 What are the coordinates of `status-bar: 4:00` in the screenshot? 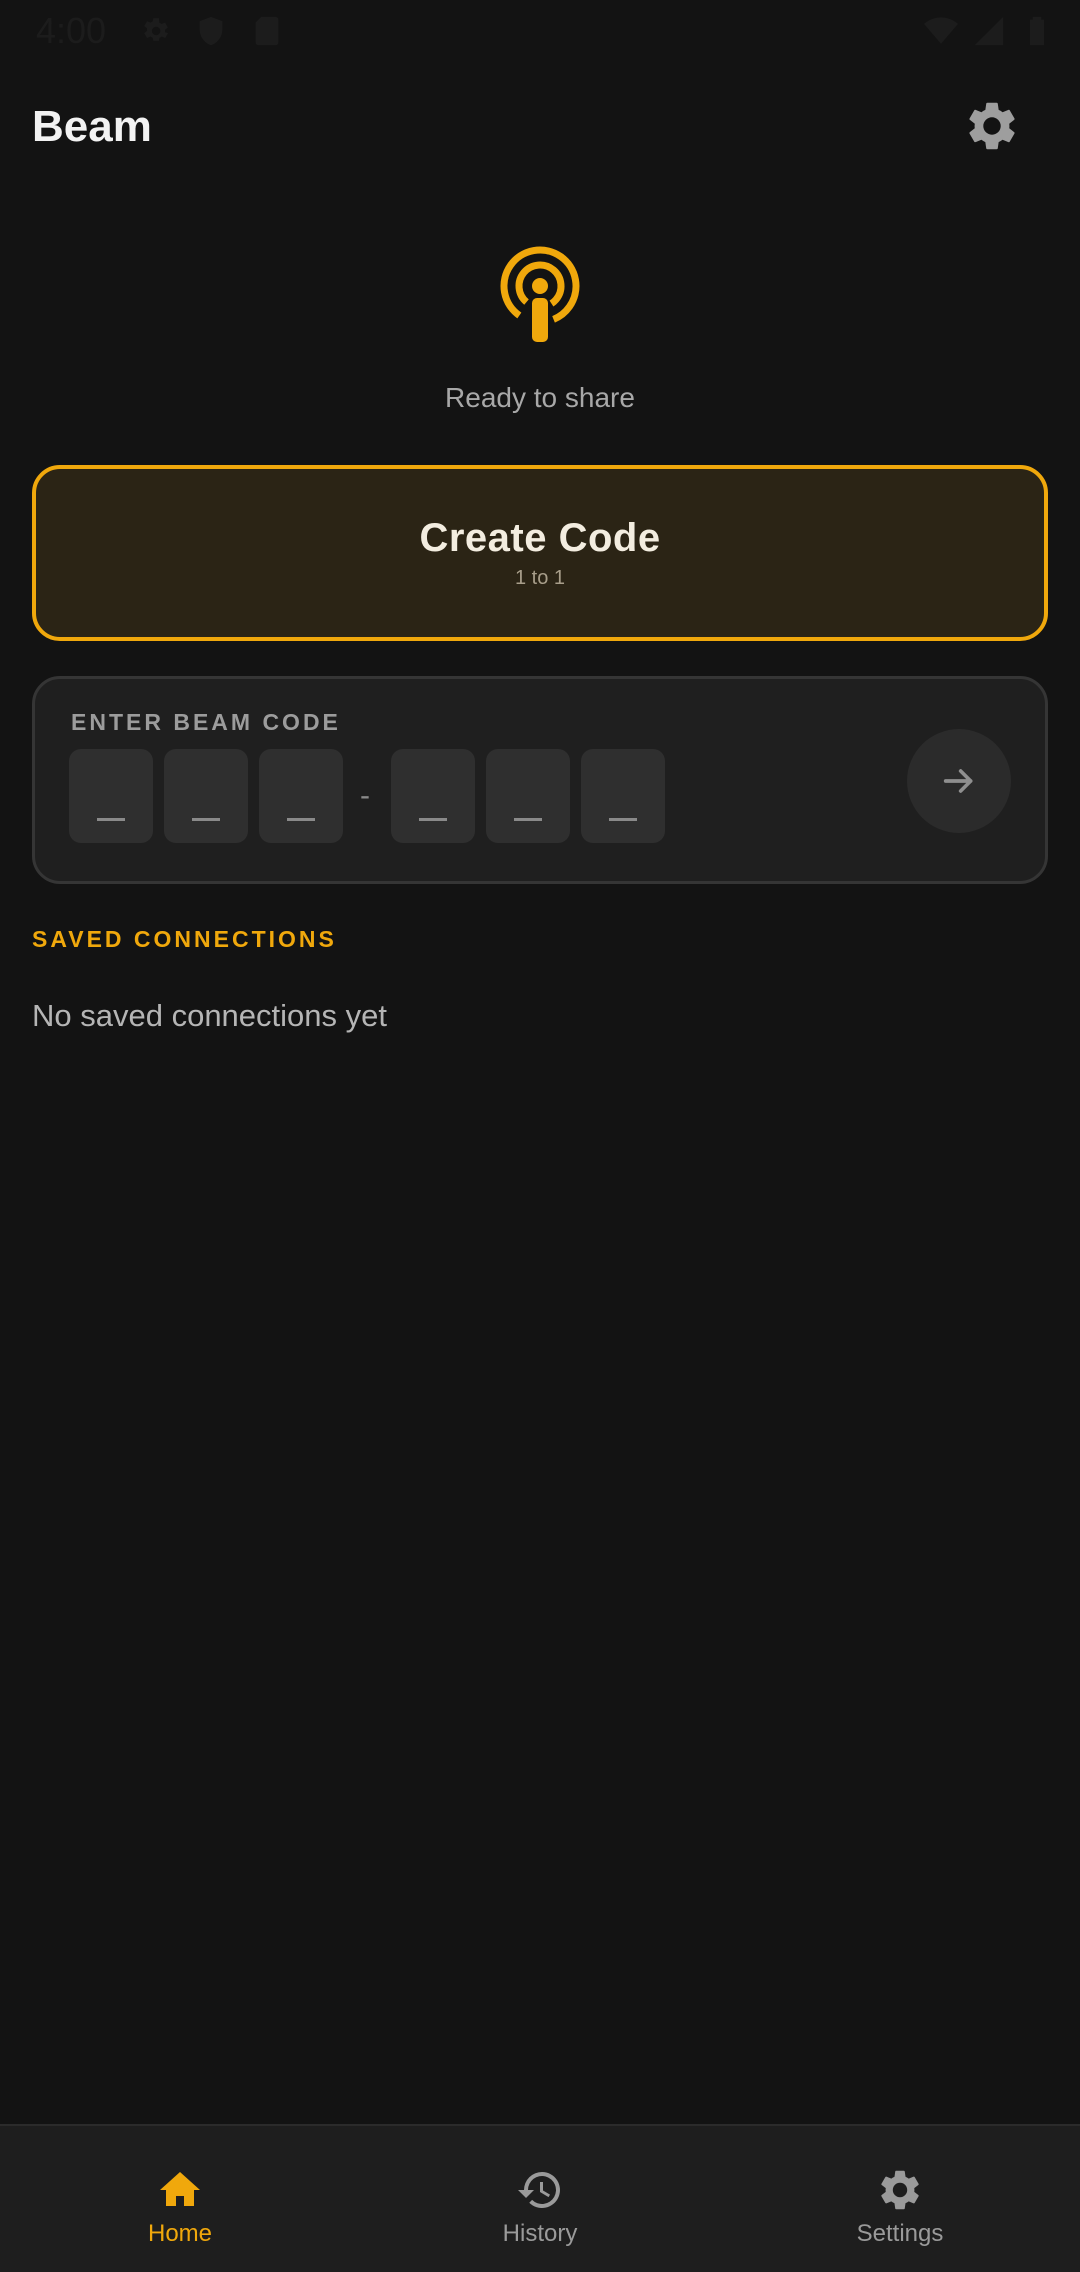 It's located at (540, 32).